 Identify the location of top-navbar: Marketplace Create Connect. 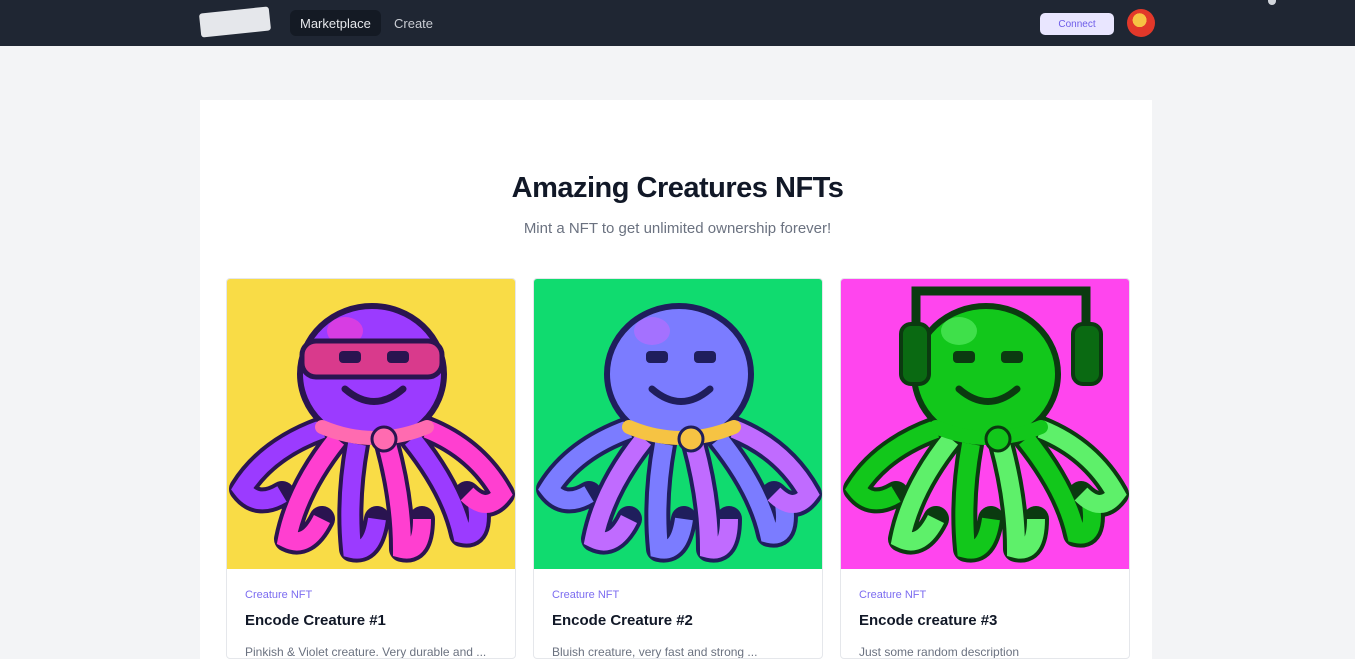
(677, 23).